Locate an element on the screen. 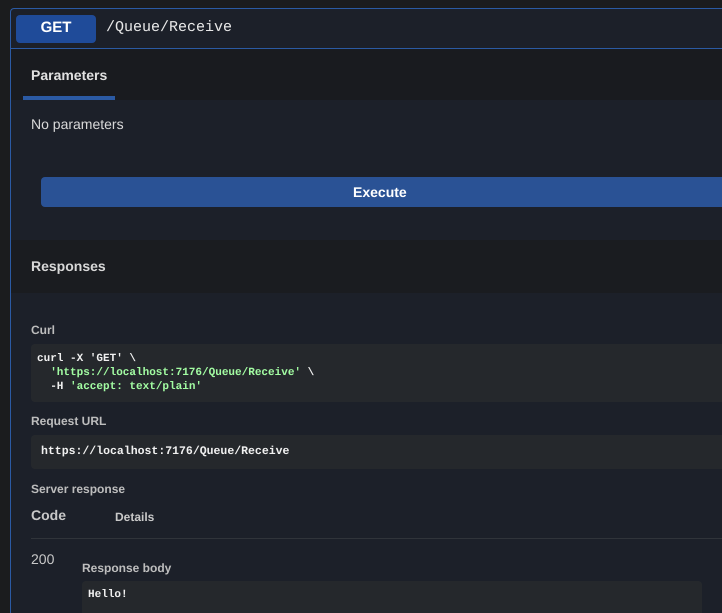 The height and width of the screenshot is (613, 722). server-response-title: Server response is located at coordinates (78, 489).